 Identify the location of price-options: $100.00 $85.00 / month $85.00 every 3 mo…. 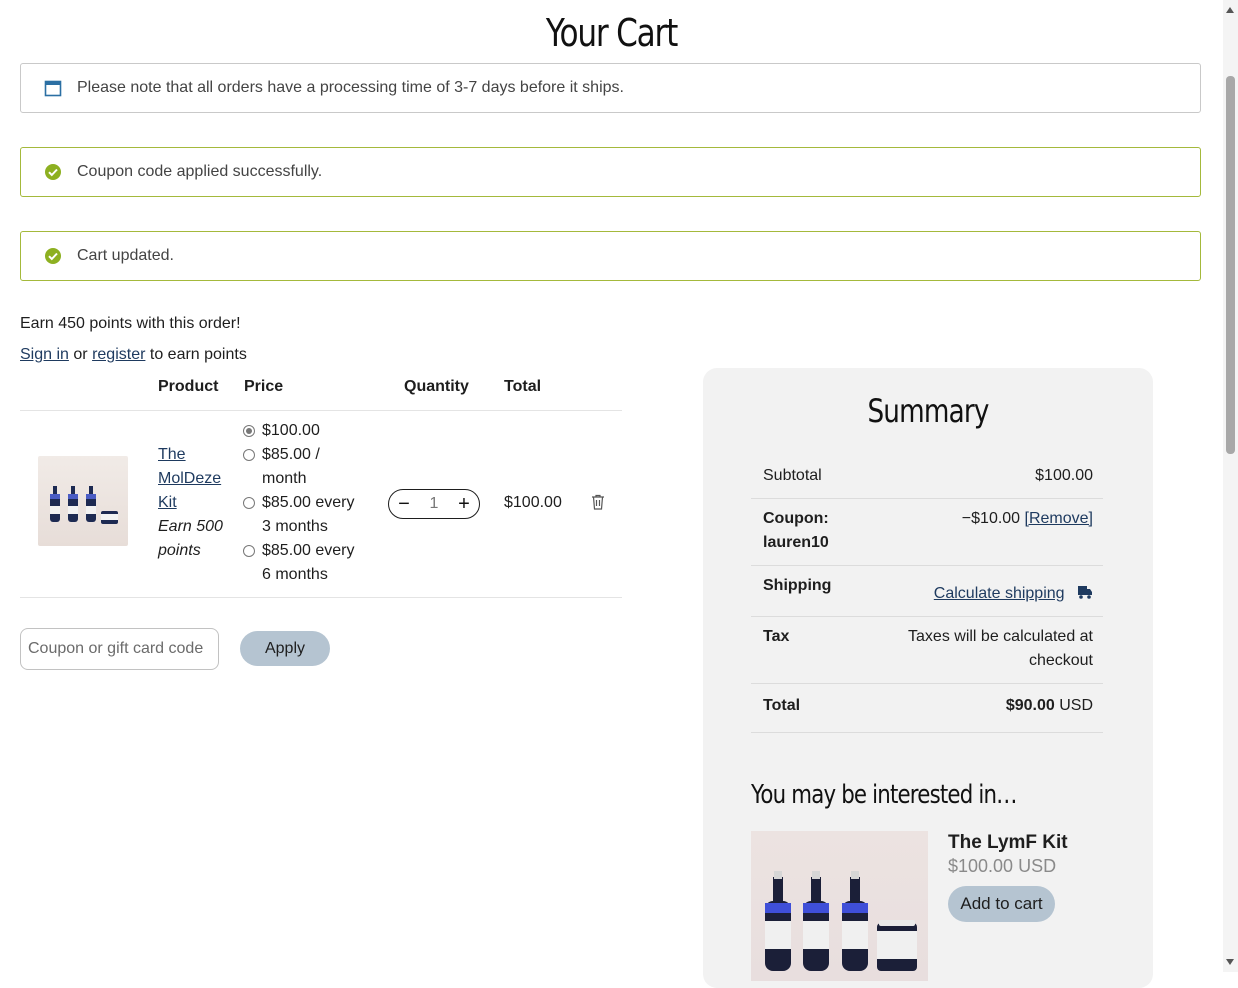
(302, 503).